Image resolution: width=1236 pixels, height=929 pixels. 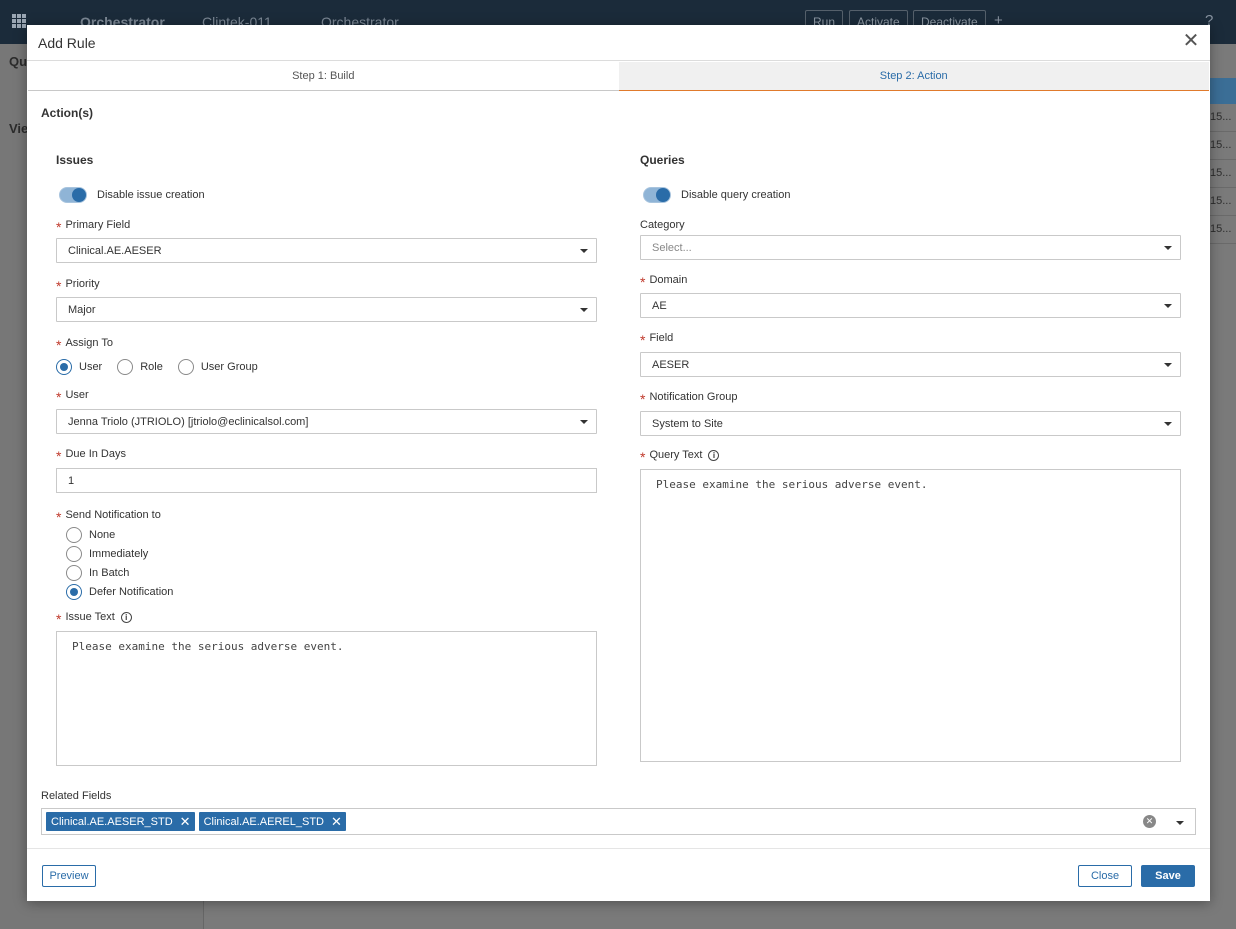 I want to click on related-field-chip: Clinical.AE.AESER_STD ✕, so click(x=120, y=821).